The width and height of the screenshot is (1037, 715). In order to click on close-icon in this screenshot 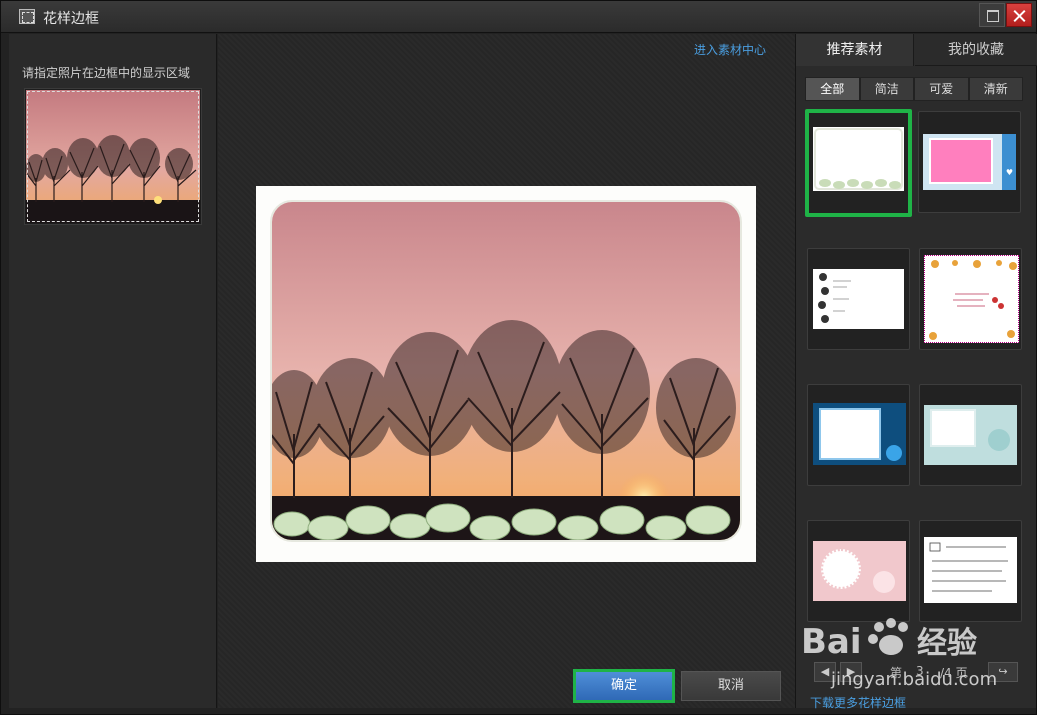, I will do `click(1019, 15)`.